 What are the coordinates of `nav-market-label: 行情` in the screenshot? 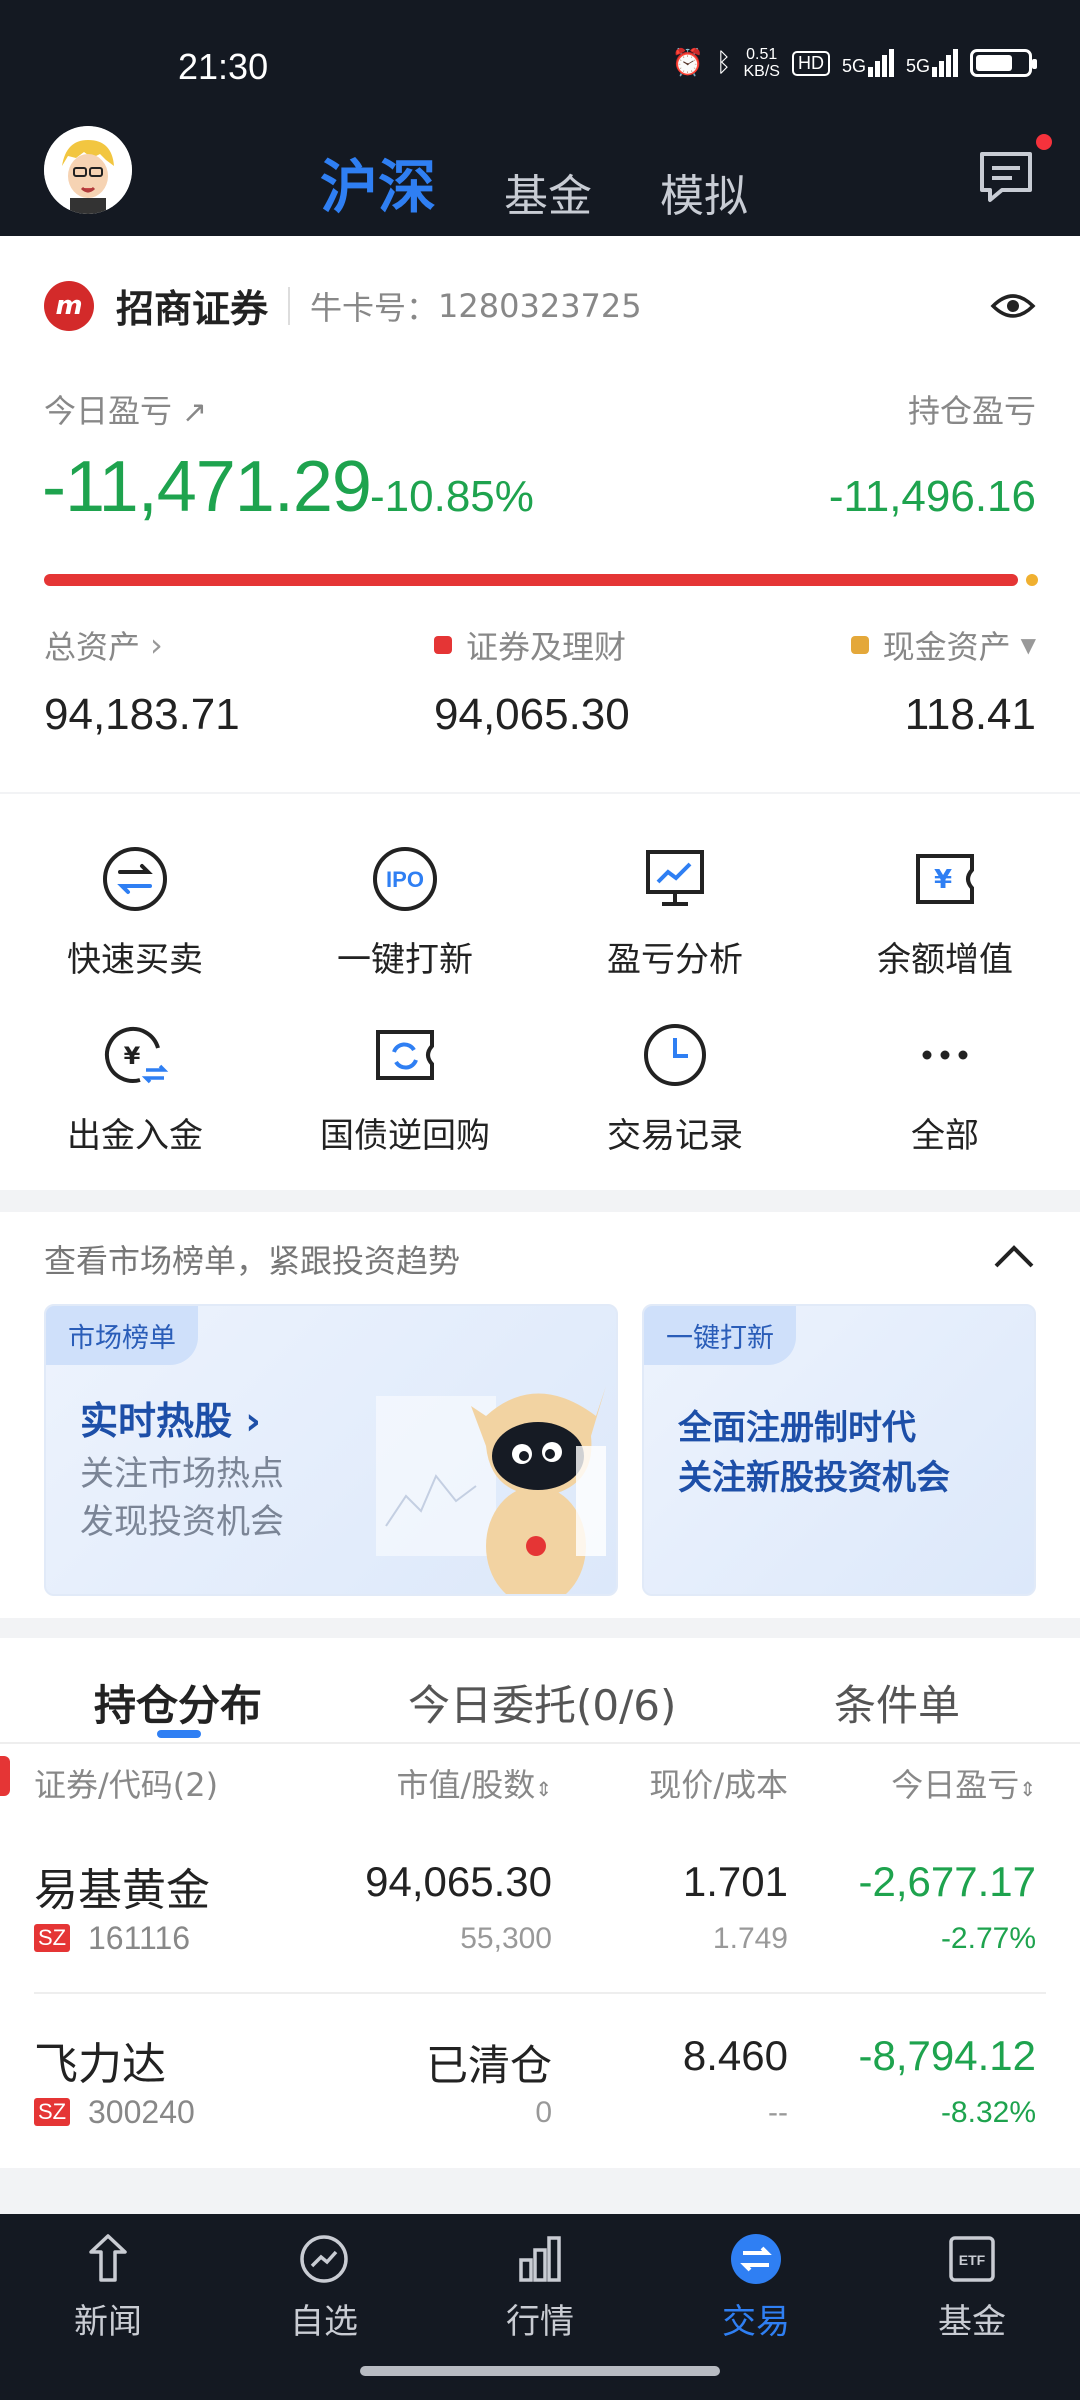 It's located at (540, 2322).